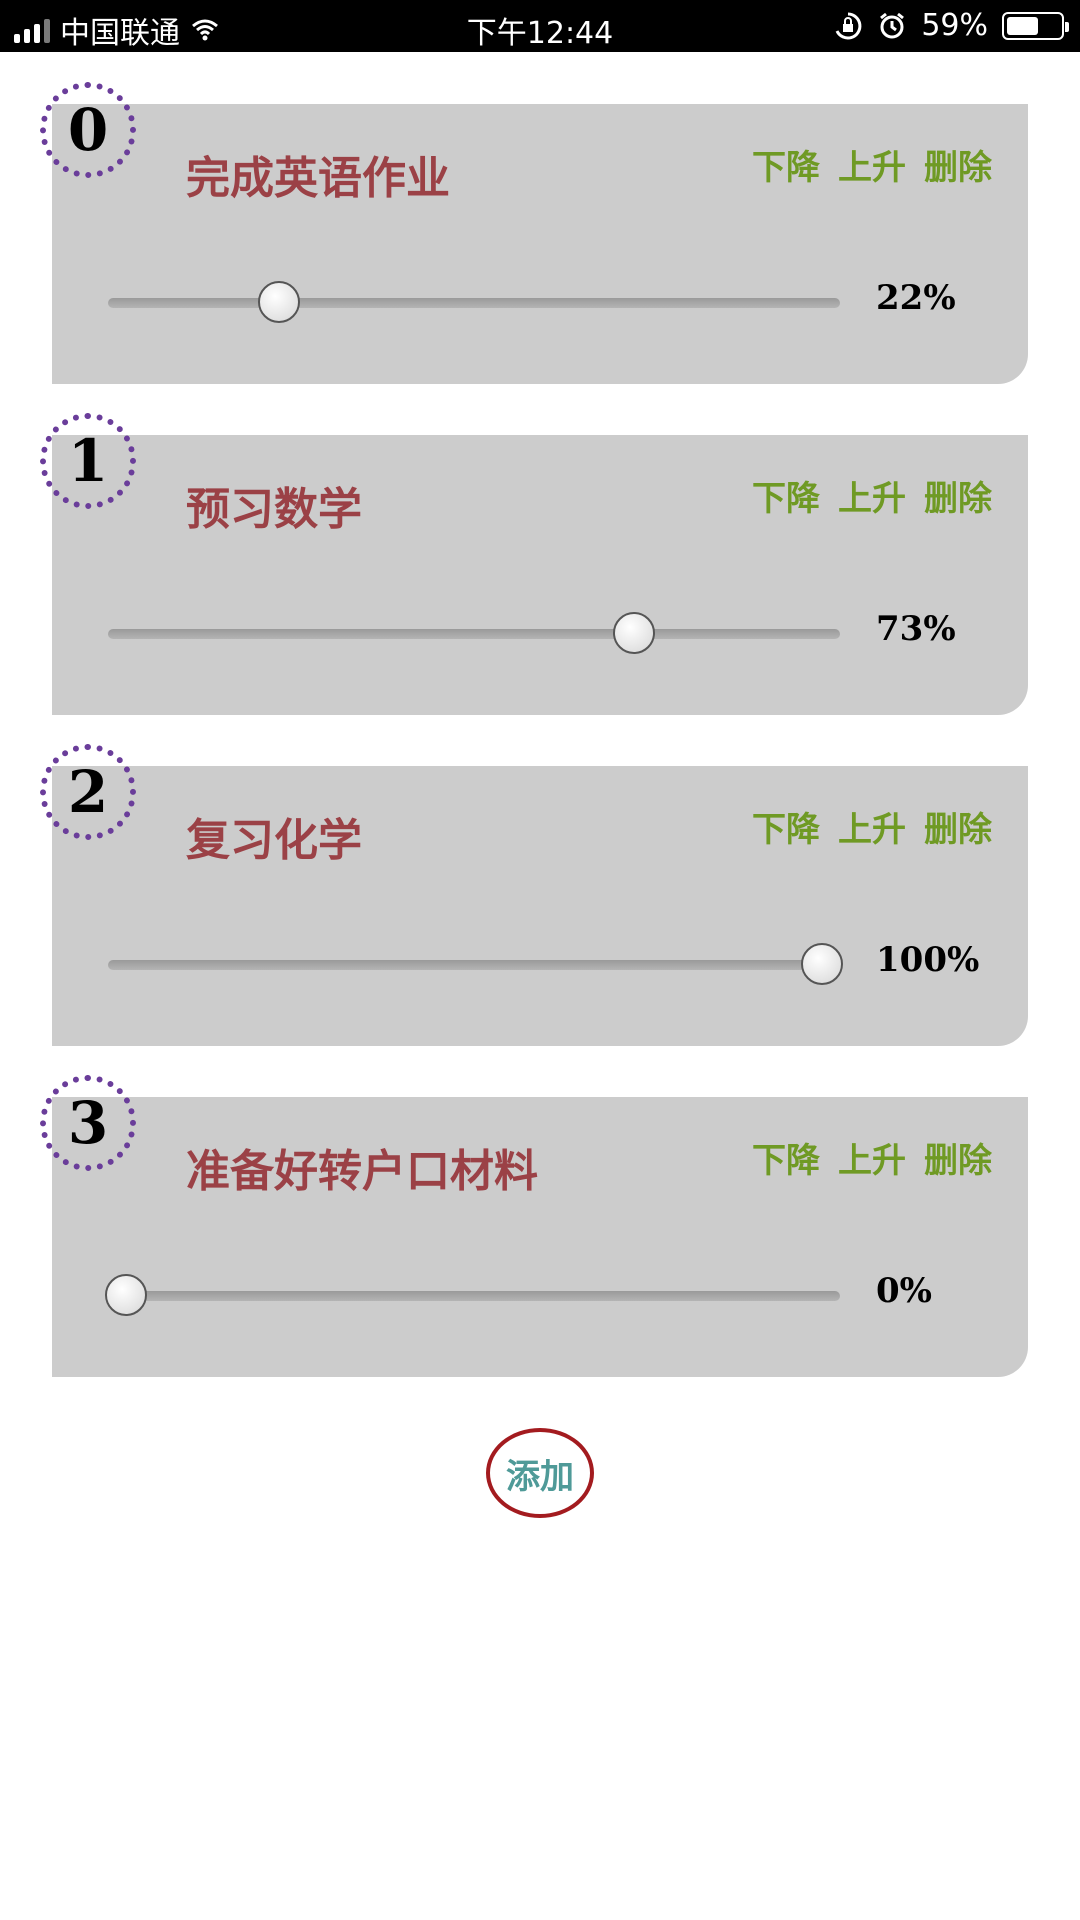 This screenshot has height=1920, width=1080. Describe the element at coordinates (88, 130) in the screenshot. I see `task-index-badge: 0` at that location.